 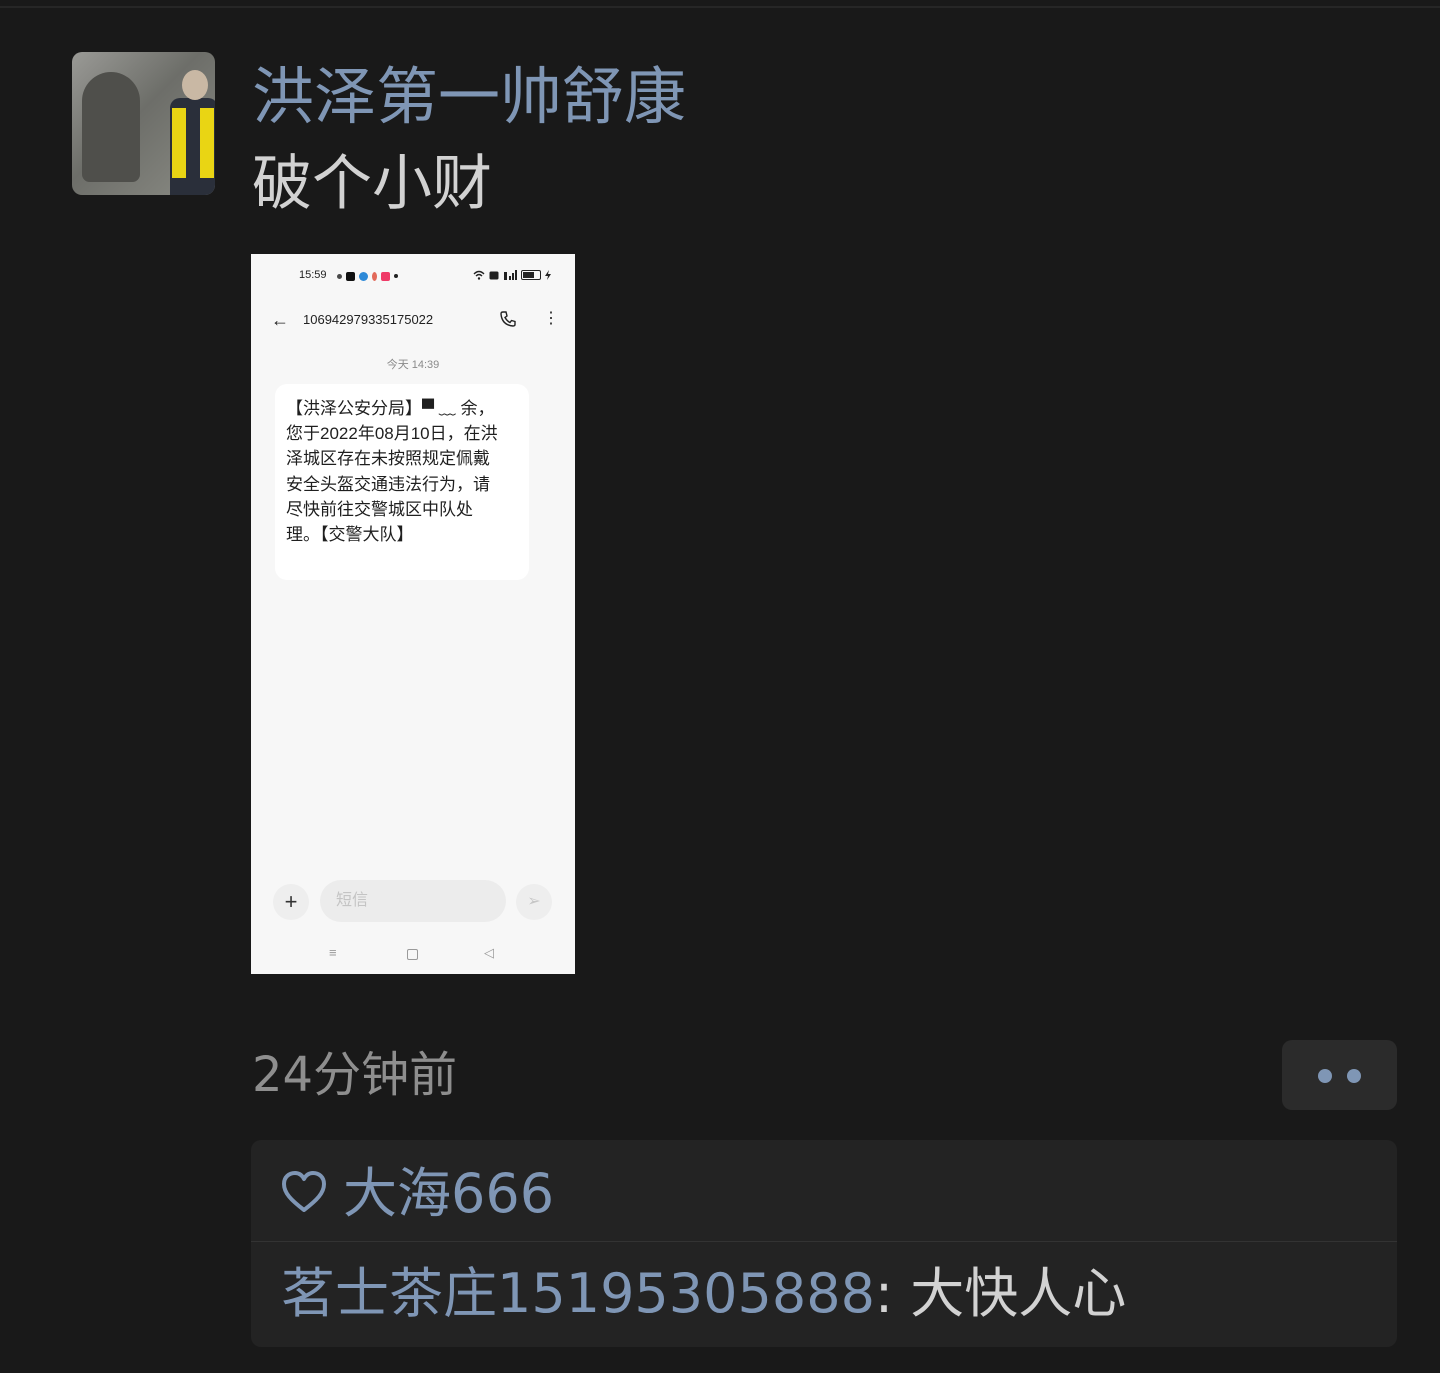 I want to click on sms-input, so click(x=413, y=901).